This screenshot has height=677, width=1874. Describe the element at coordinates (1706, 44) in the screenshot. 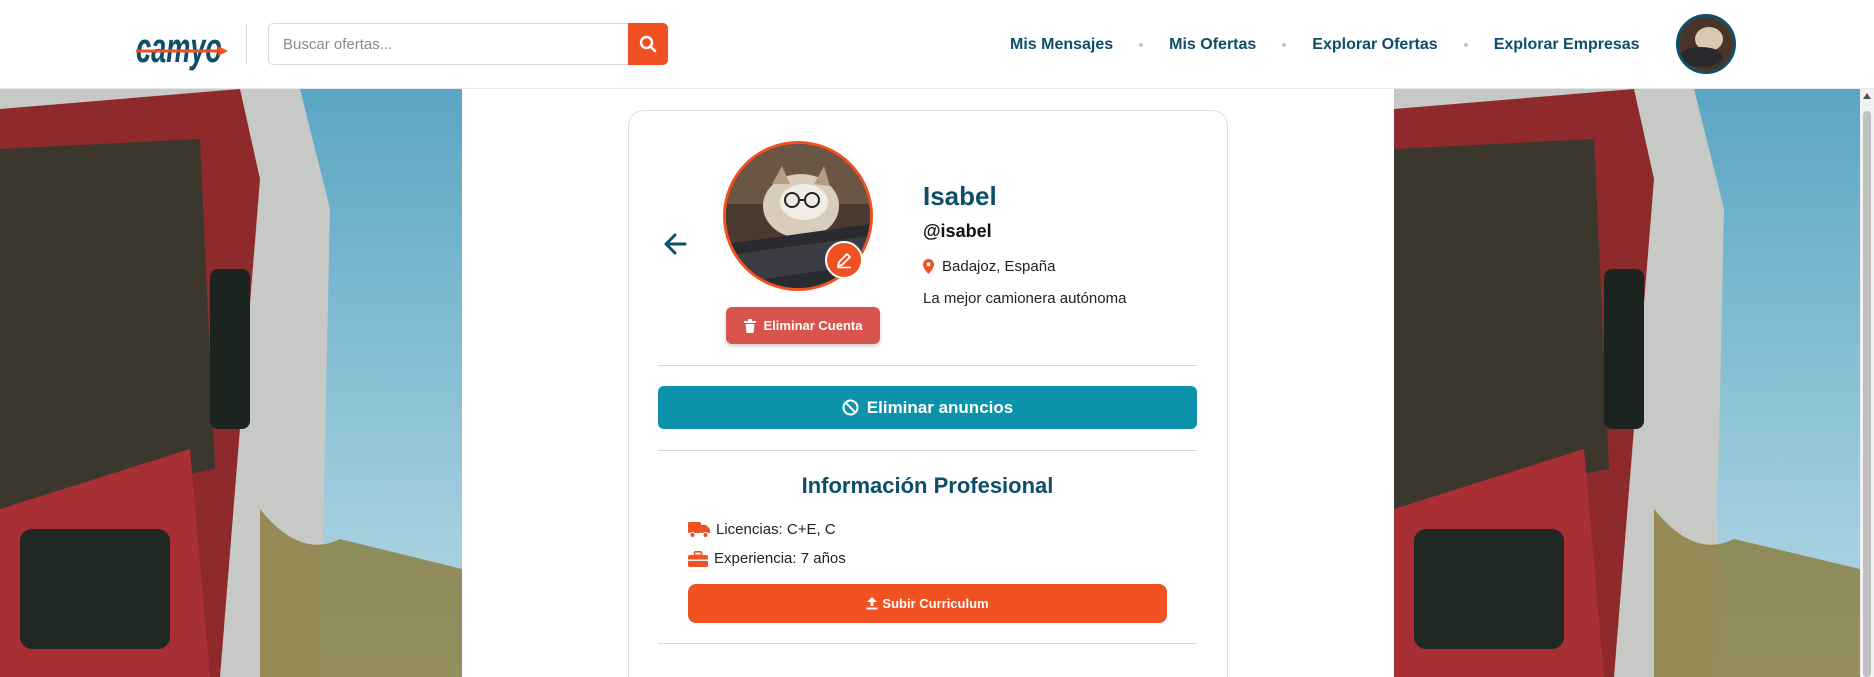

I see `user-avatar-menu` at that location.